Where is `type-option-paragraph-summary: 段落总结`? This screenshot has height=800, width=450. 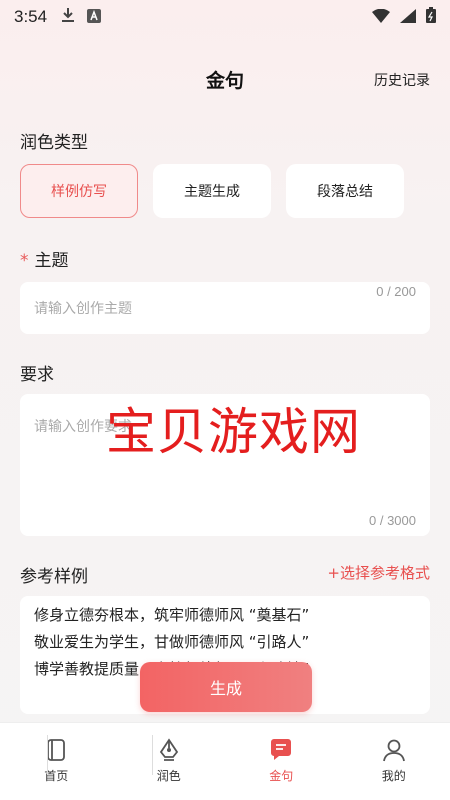
type-option-paragraph-summary: 段落总结 is located at coordinates (345, 191).